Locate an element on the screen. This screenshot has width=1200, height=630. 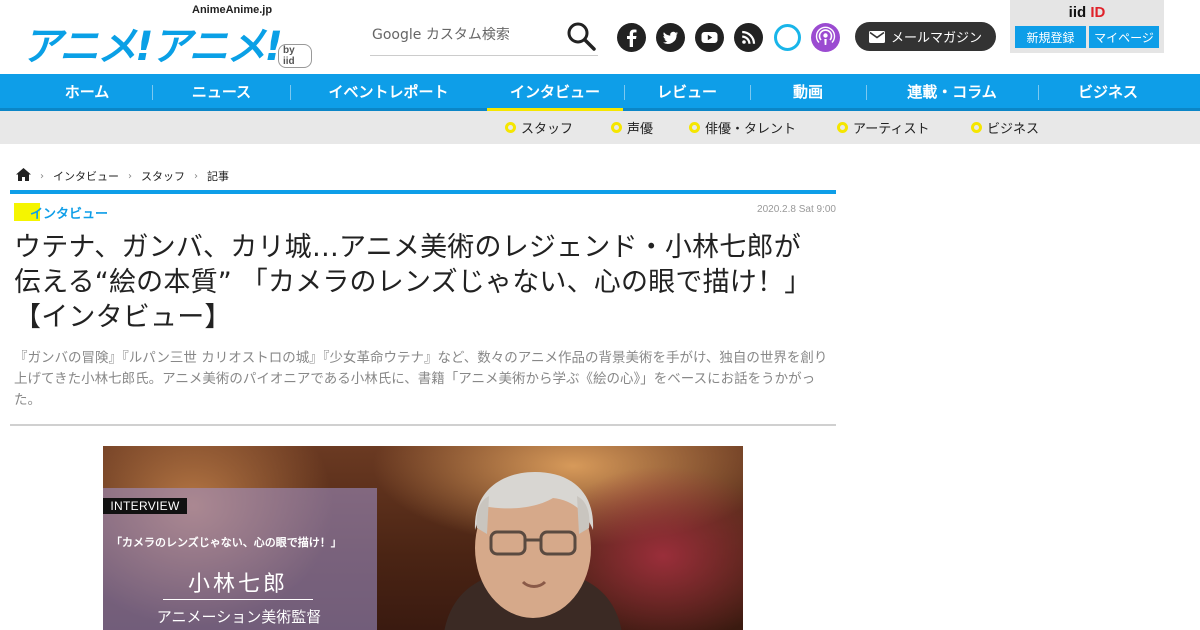
alexa-icon is located at coordinates (787, 37).